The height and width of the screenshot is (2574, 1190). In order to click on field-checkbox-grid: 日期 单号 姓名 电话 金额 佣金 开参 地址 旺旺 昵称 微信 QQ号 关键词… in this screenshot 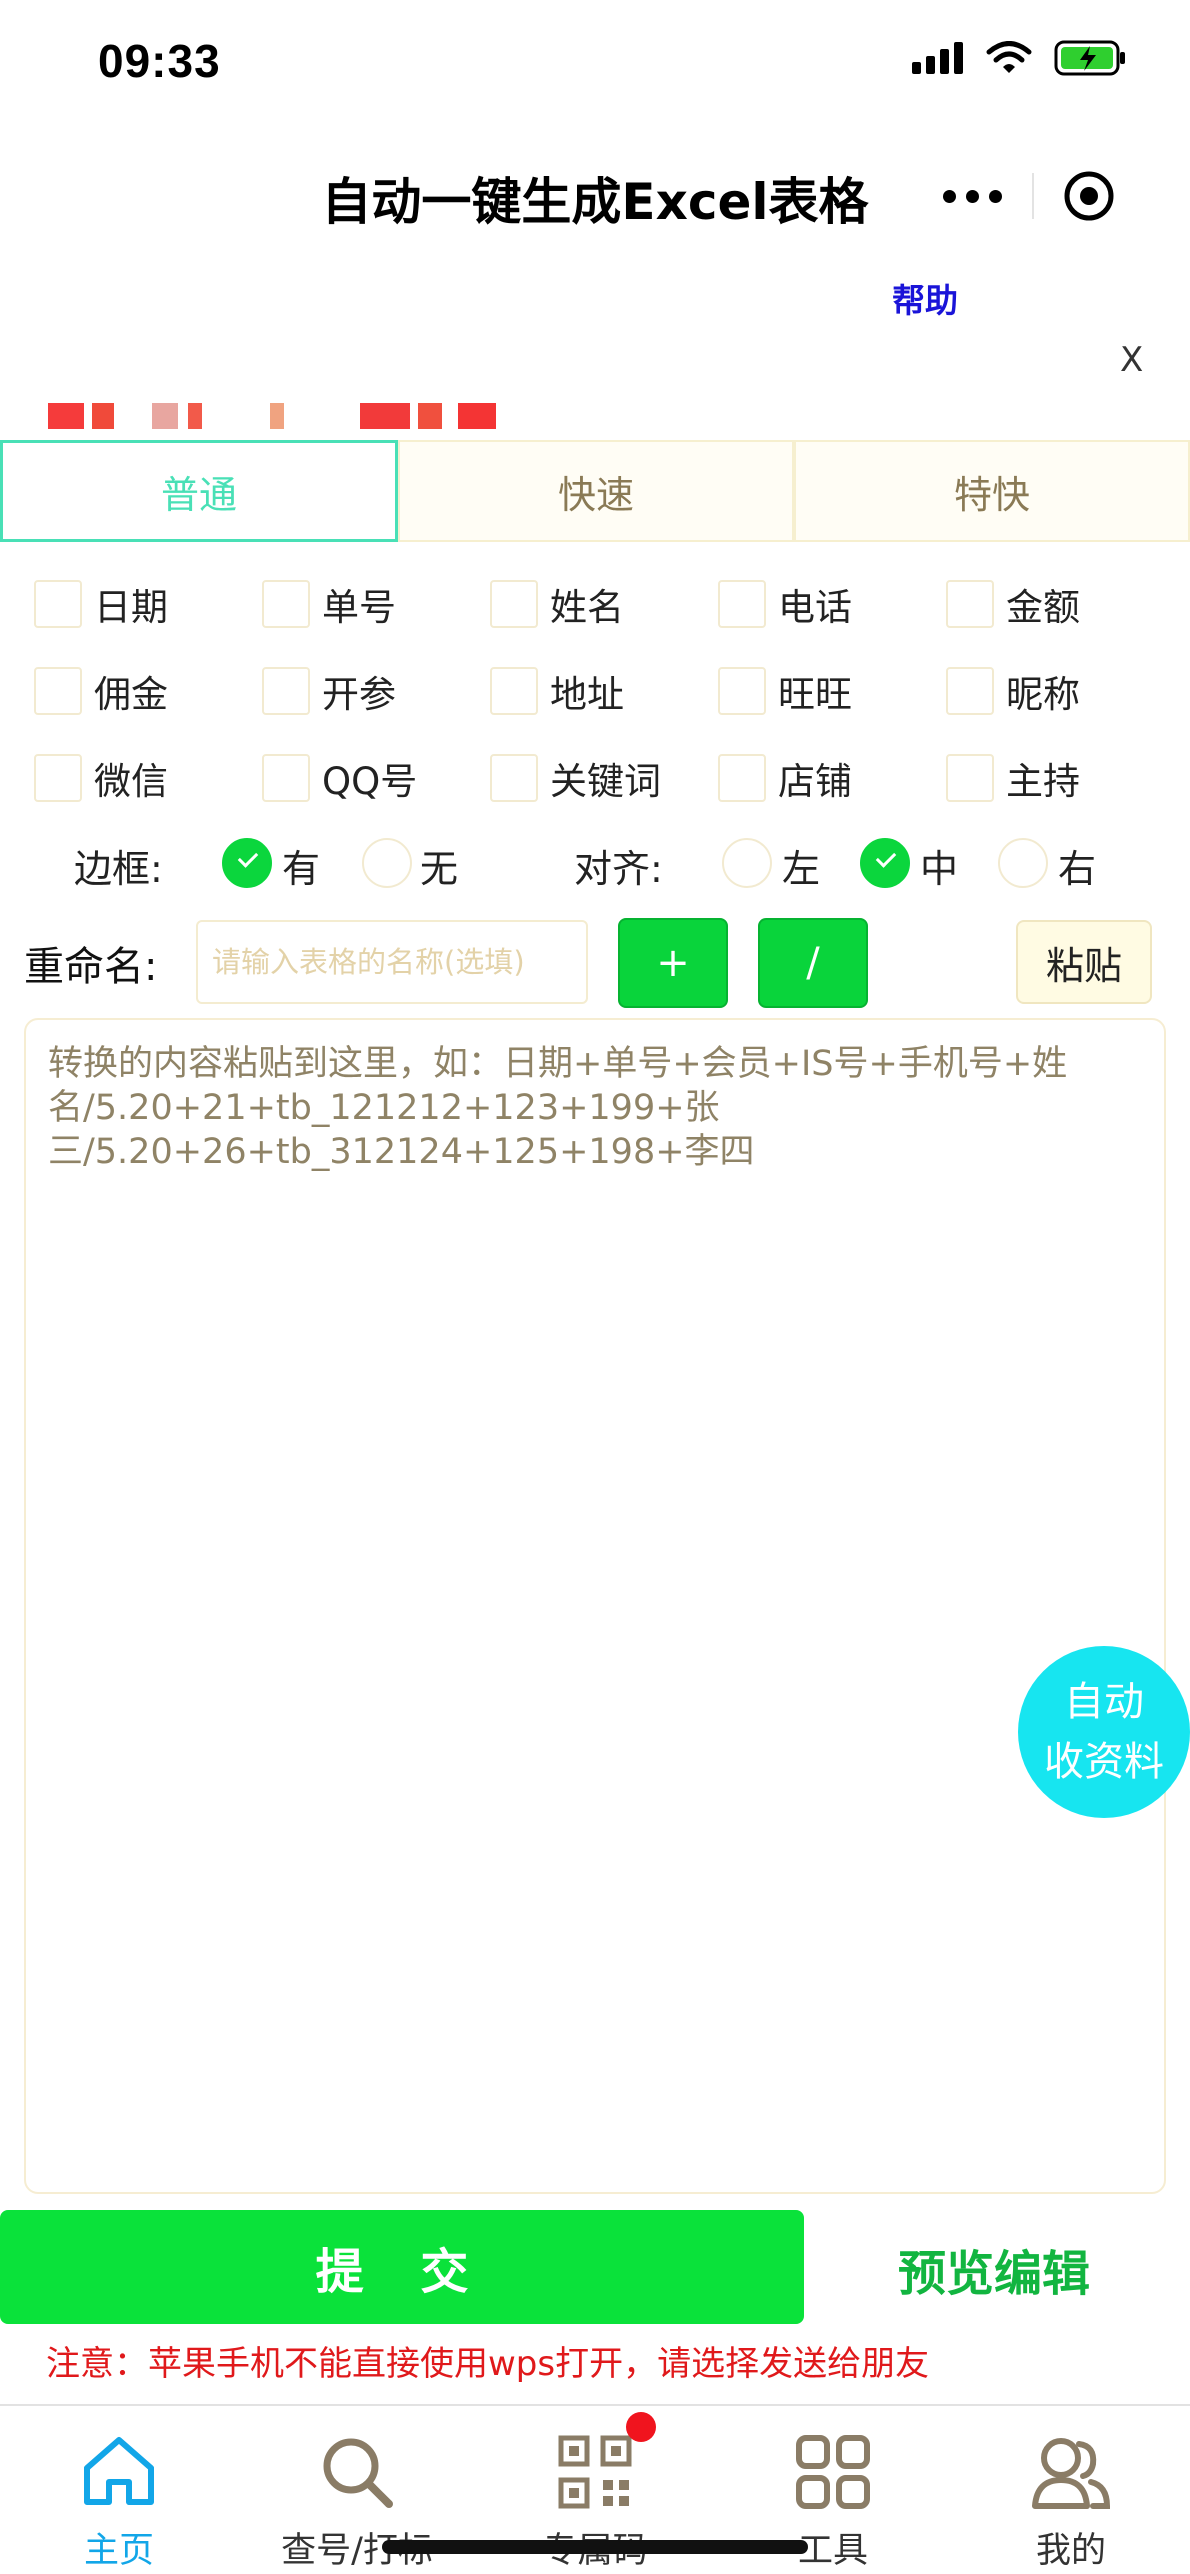, I will do `click(604, 690)`.